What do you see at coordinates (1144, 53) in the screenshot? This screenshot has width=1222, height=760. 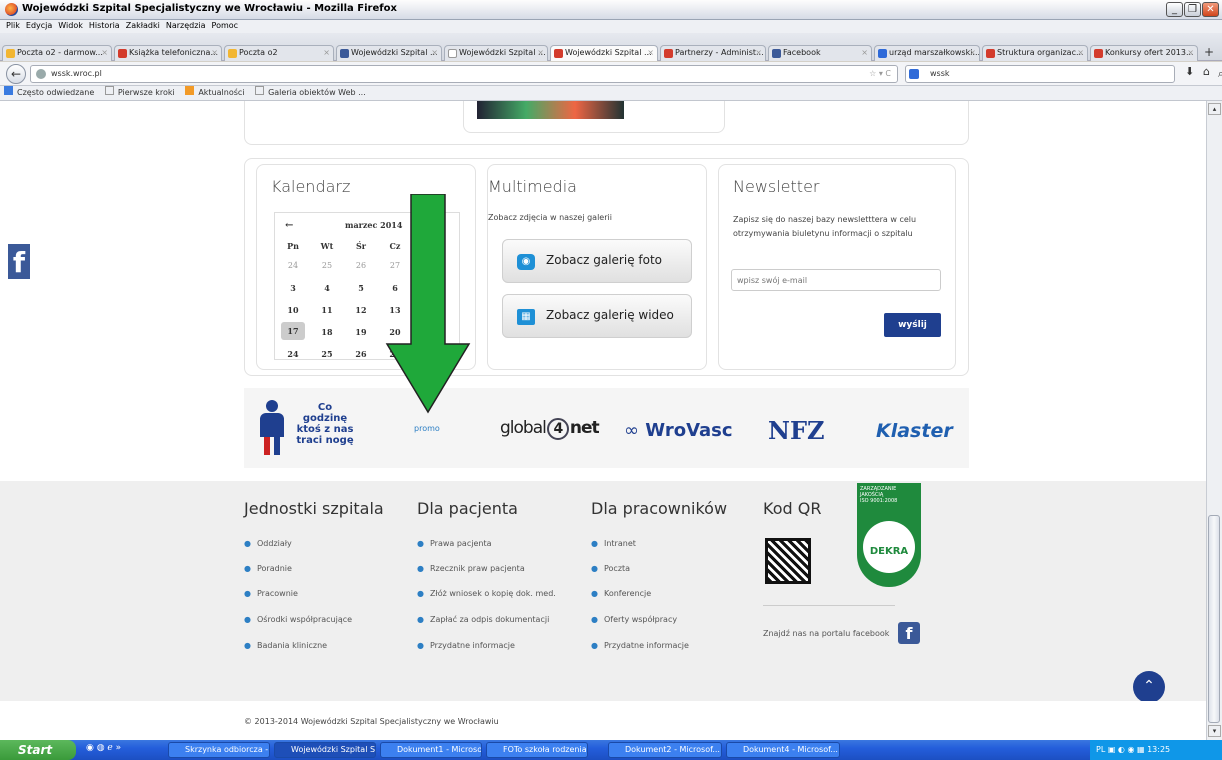 I see `browser-tab: Konkursy ofert 2013... ×` at bounding box center [1144, 53].